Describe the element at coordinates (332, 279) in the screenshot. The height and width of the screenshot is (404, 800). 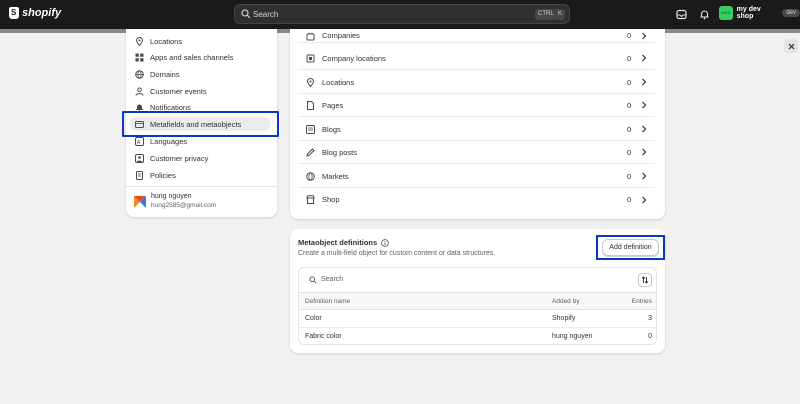
I see `table-search-placeholder: Search` at that location.